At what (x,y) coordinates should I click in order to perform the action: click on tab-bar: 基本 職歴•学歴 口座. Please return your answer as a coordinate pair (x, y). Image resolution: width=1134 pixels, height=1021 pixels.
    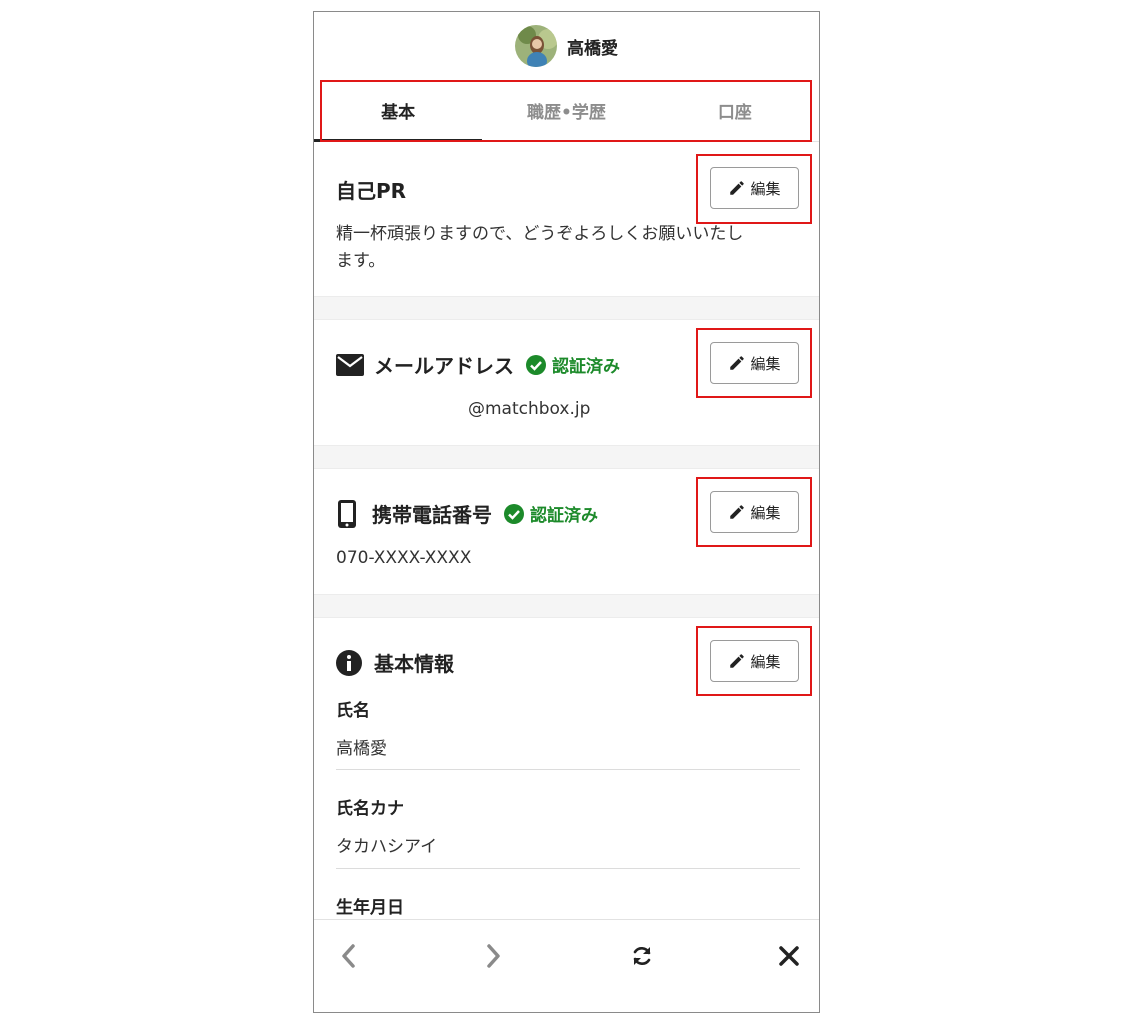
    Looking at the image, I should click on (566, 111).